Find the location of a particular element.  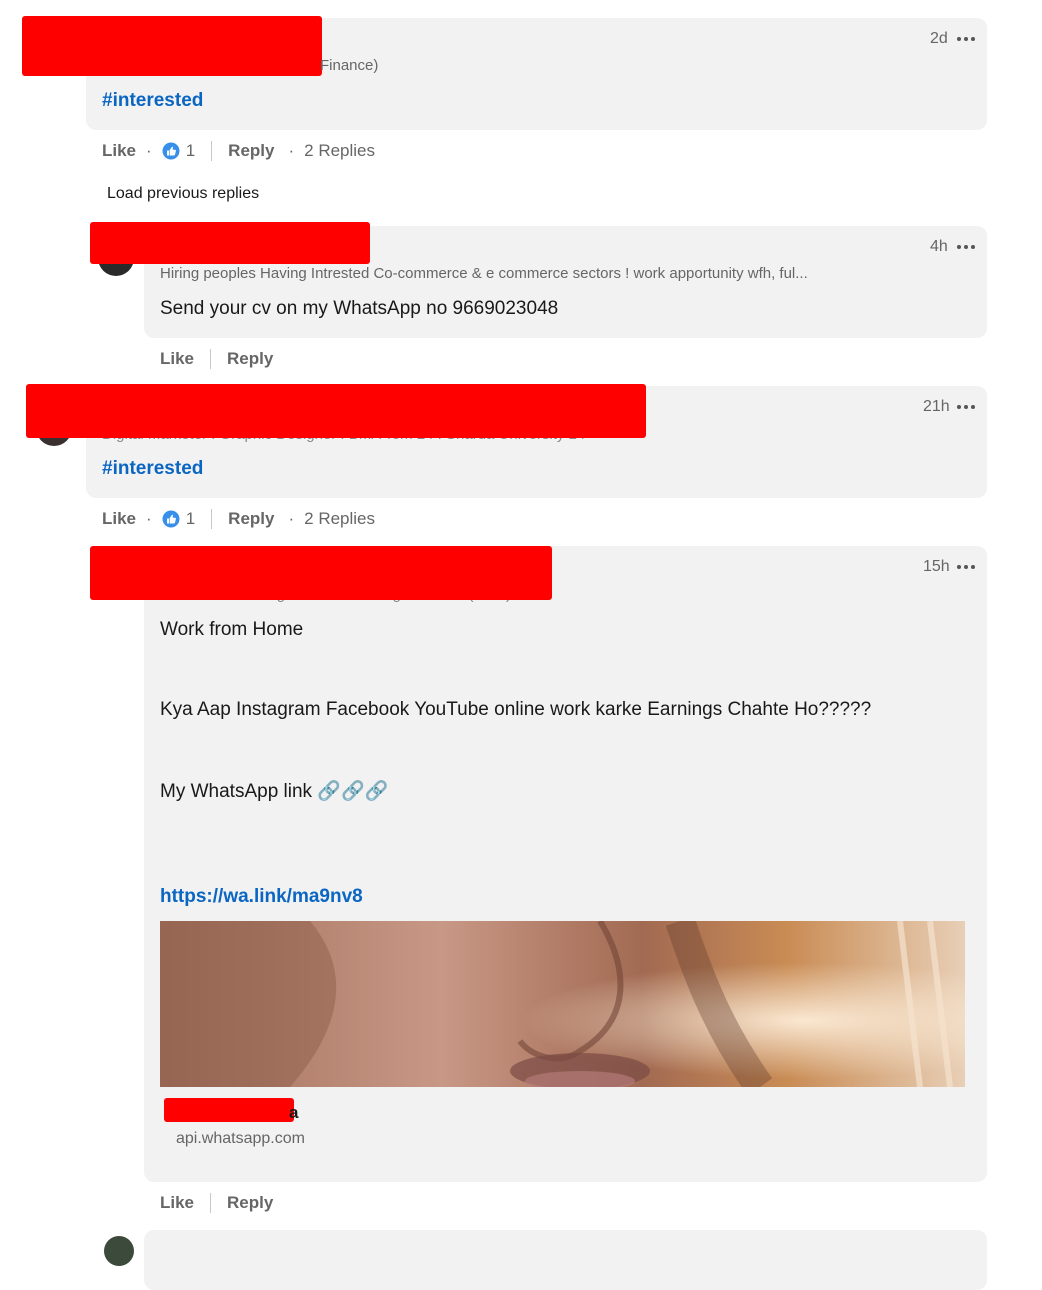

link-preview-image is located at coordinates (562, 1004).